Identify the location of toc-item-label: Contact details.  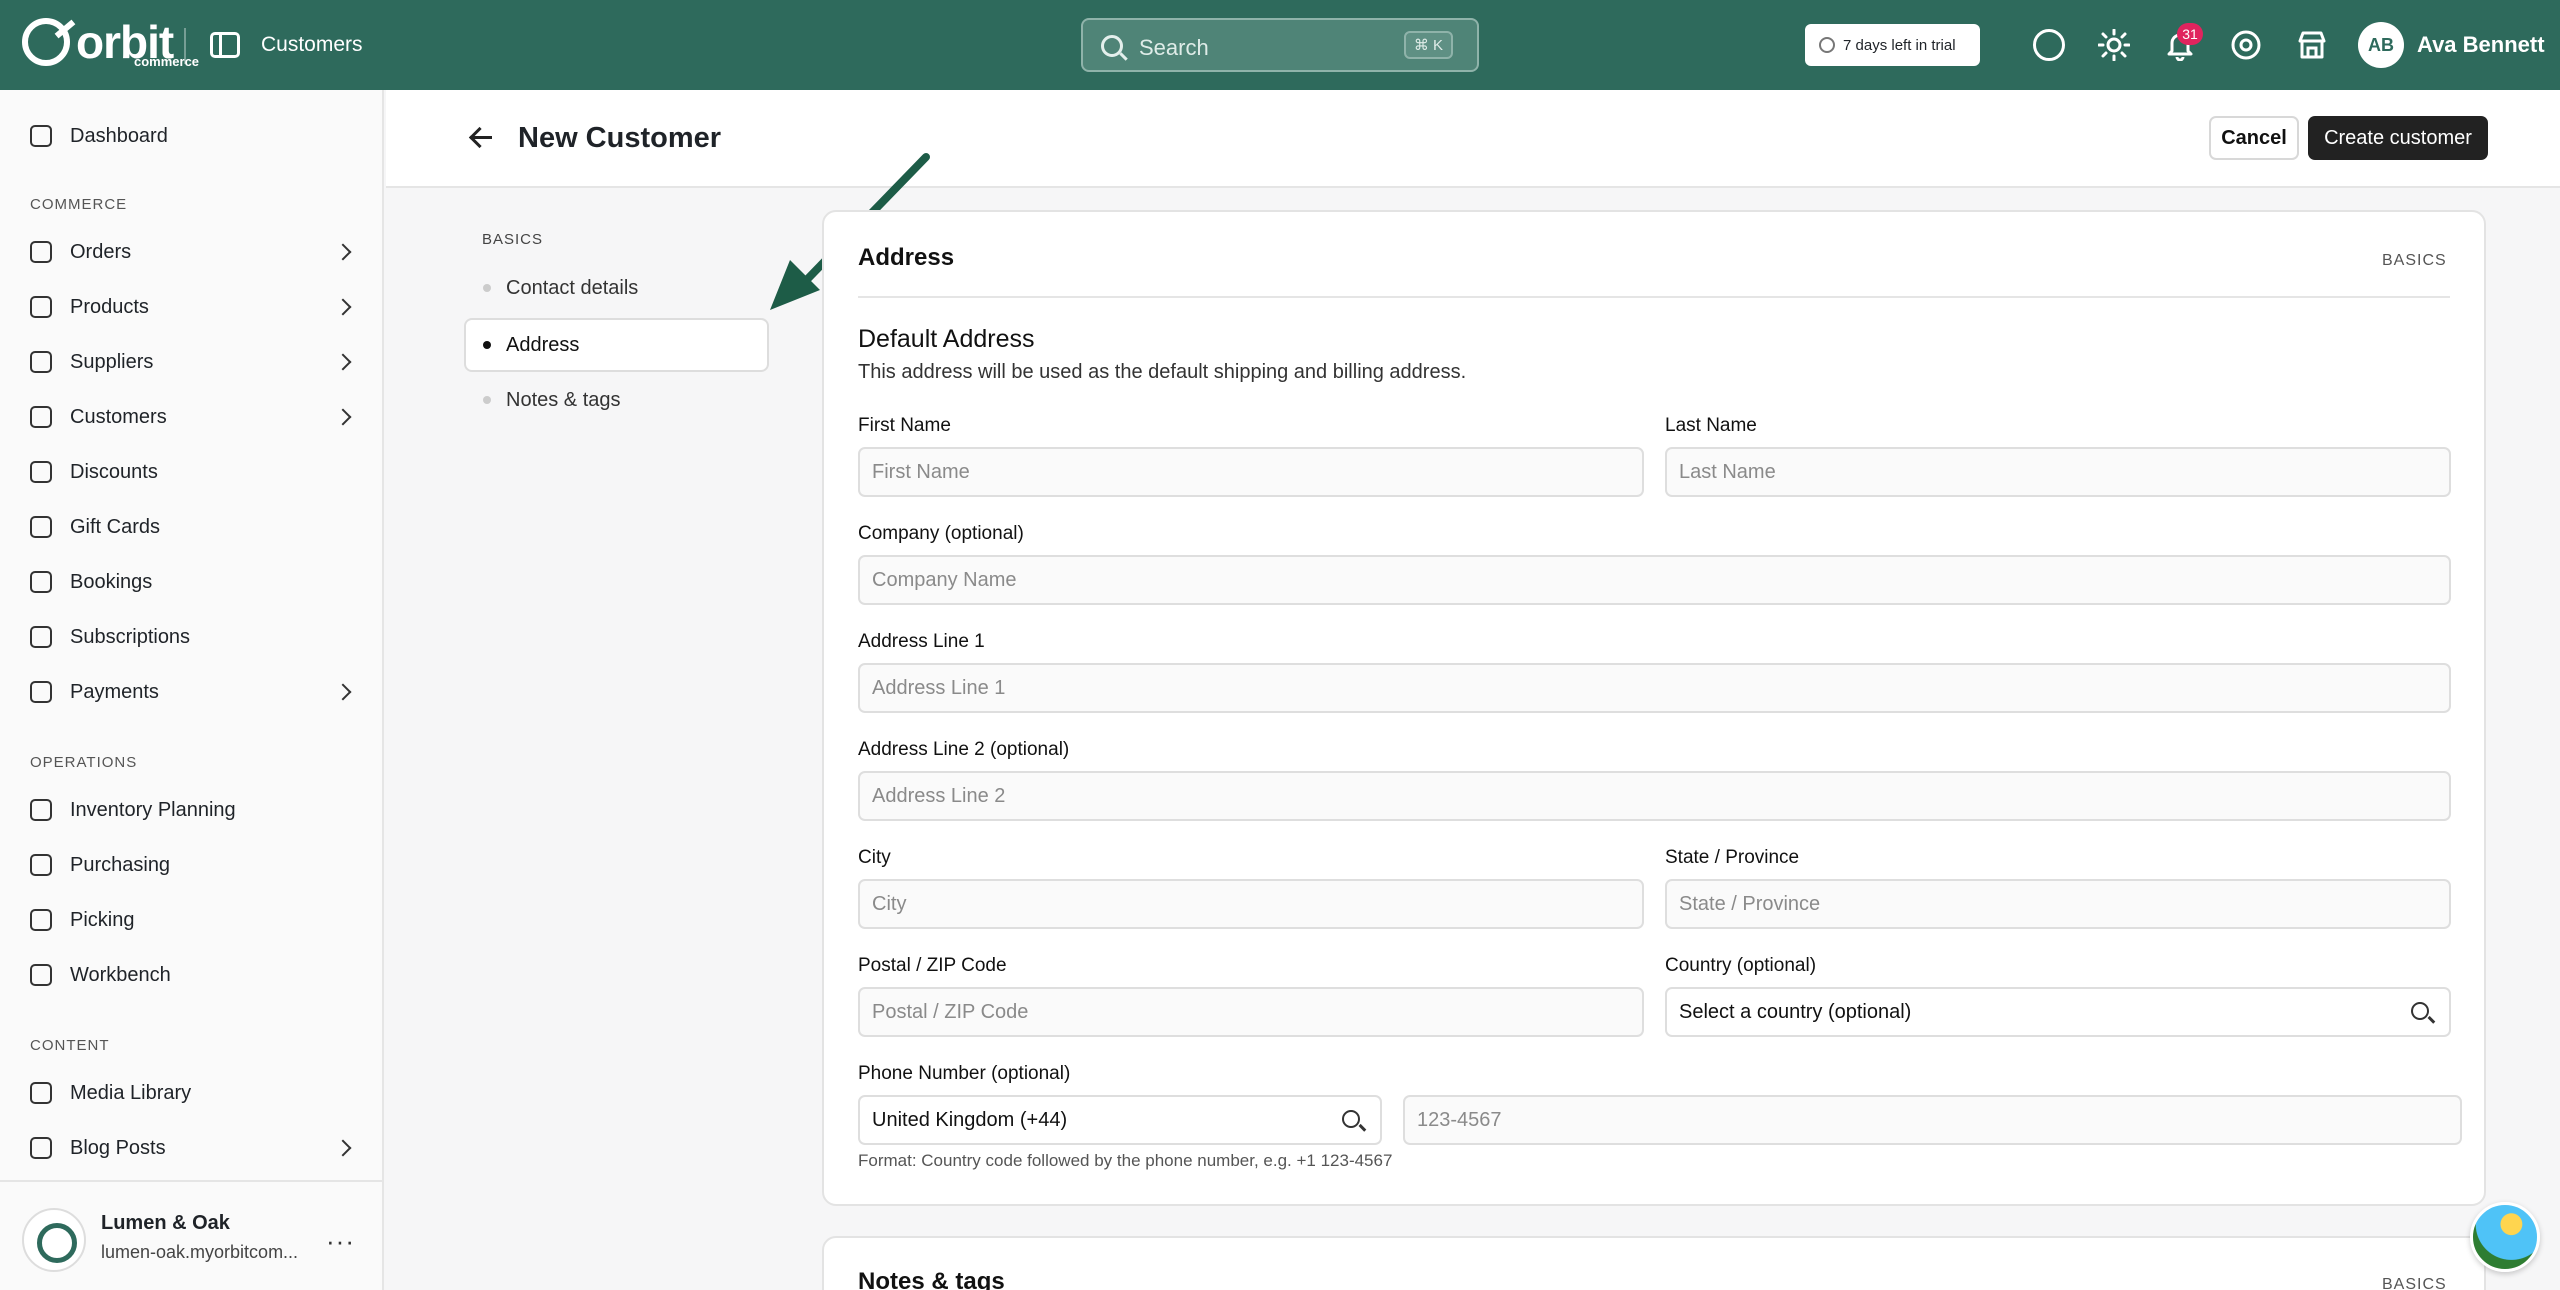
(572, 287).